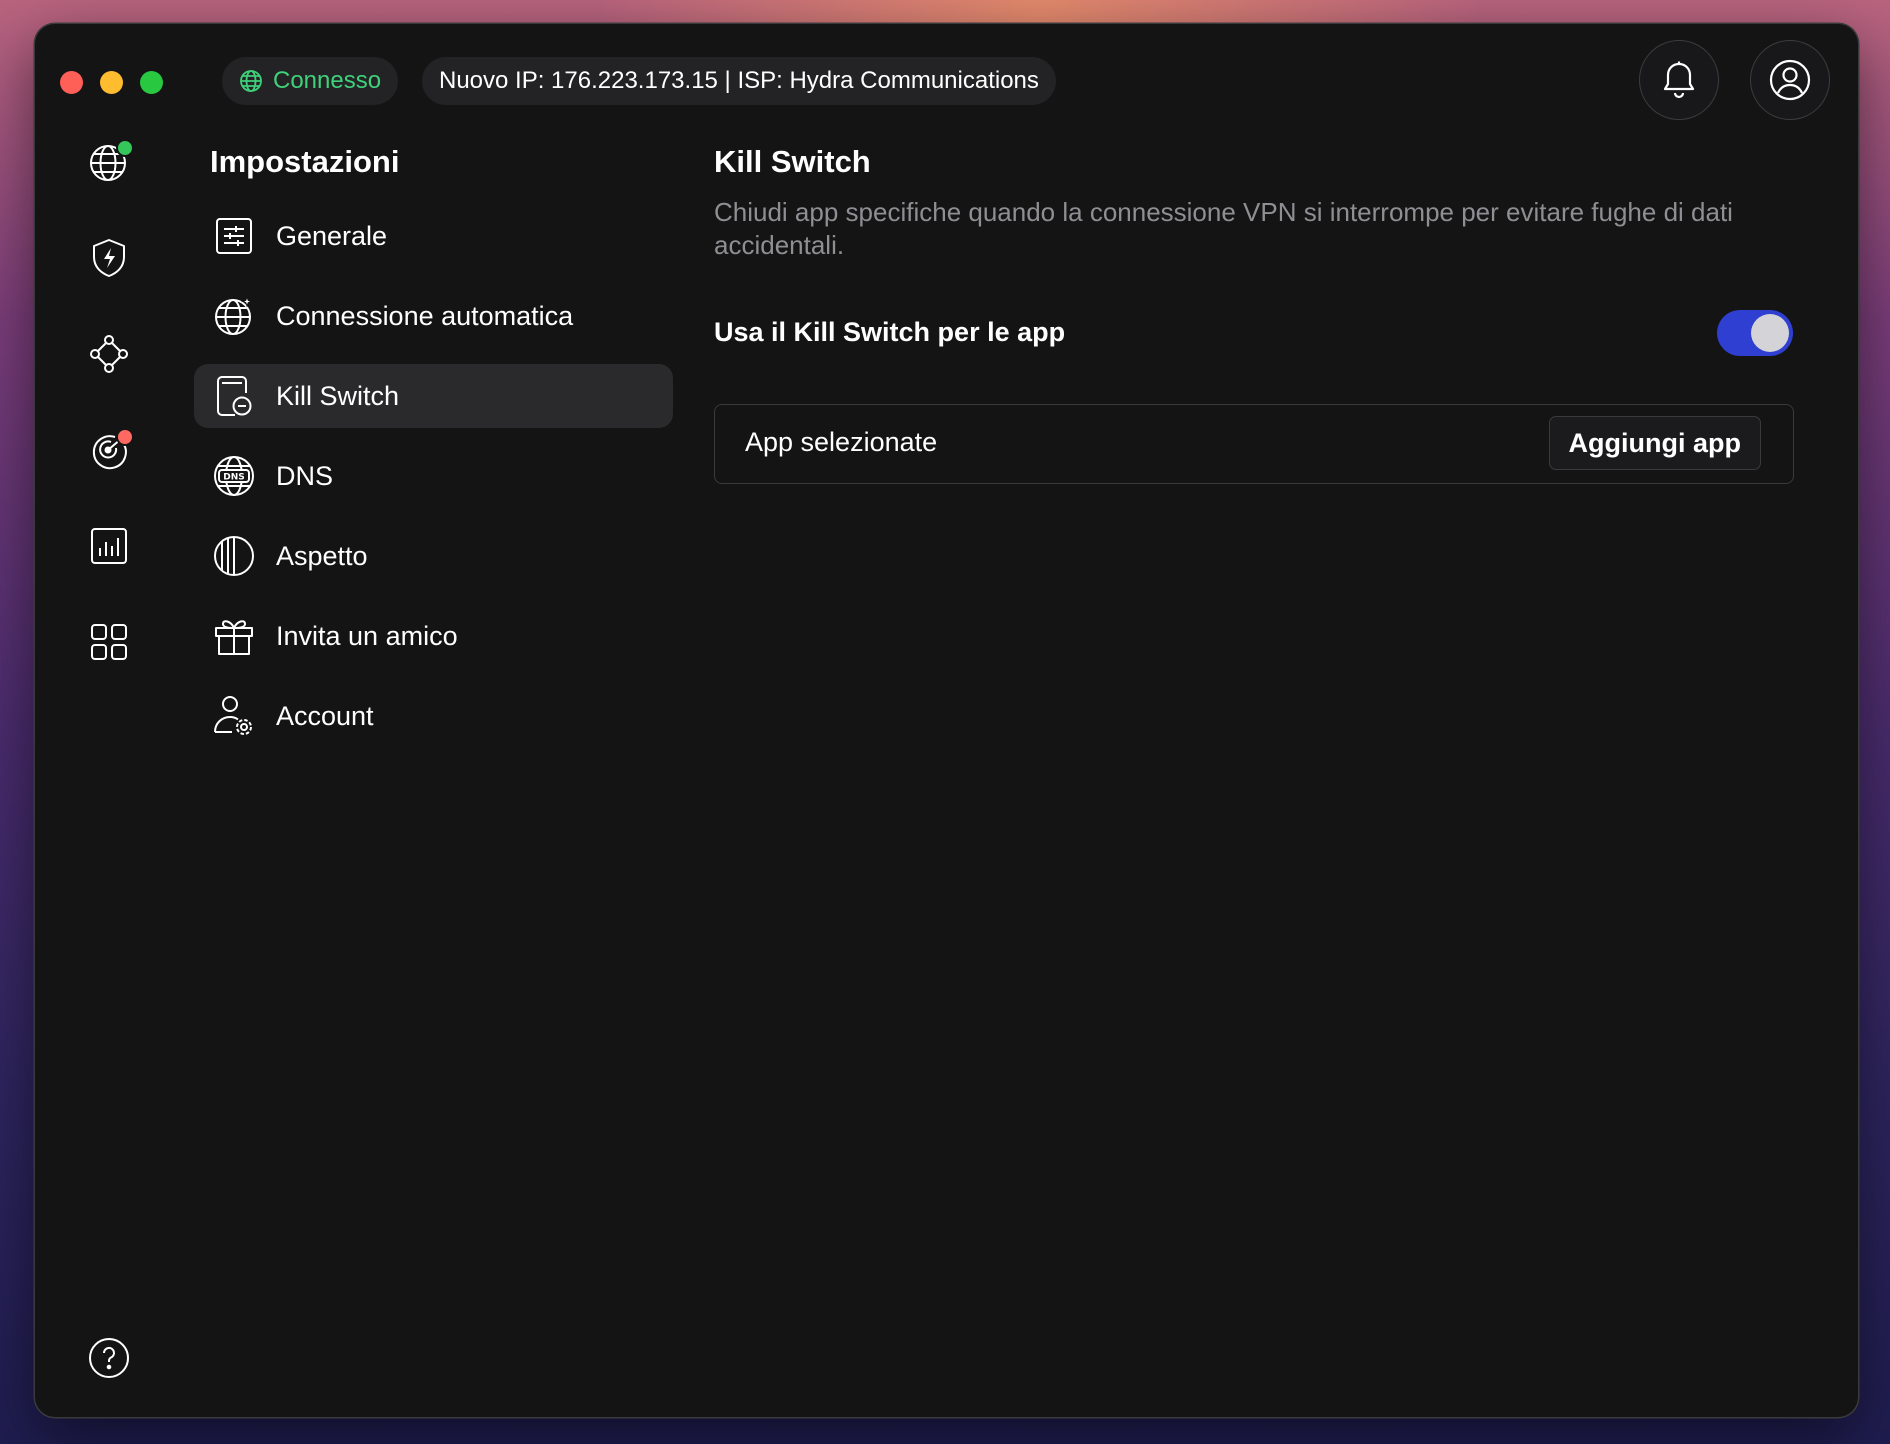 The image size is (1890, 1444). I want to click on user-gear-icon, so click(234, 716).